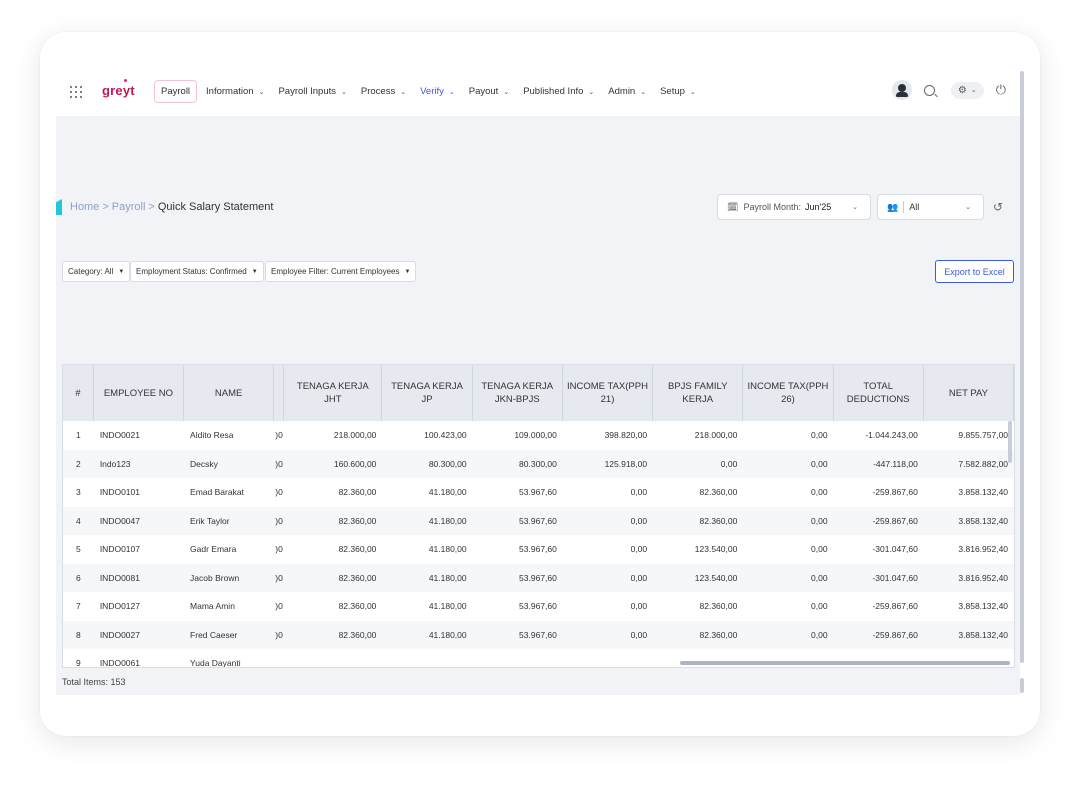  I want to click on column-header: TENAGA KERJA JKN-BPJS, so click(518, 393).